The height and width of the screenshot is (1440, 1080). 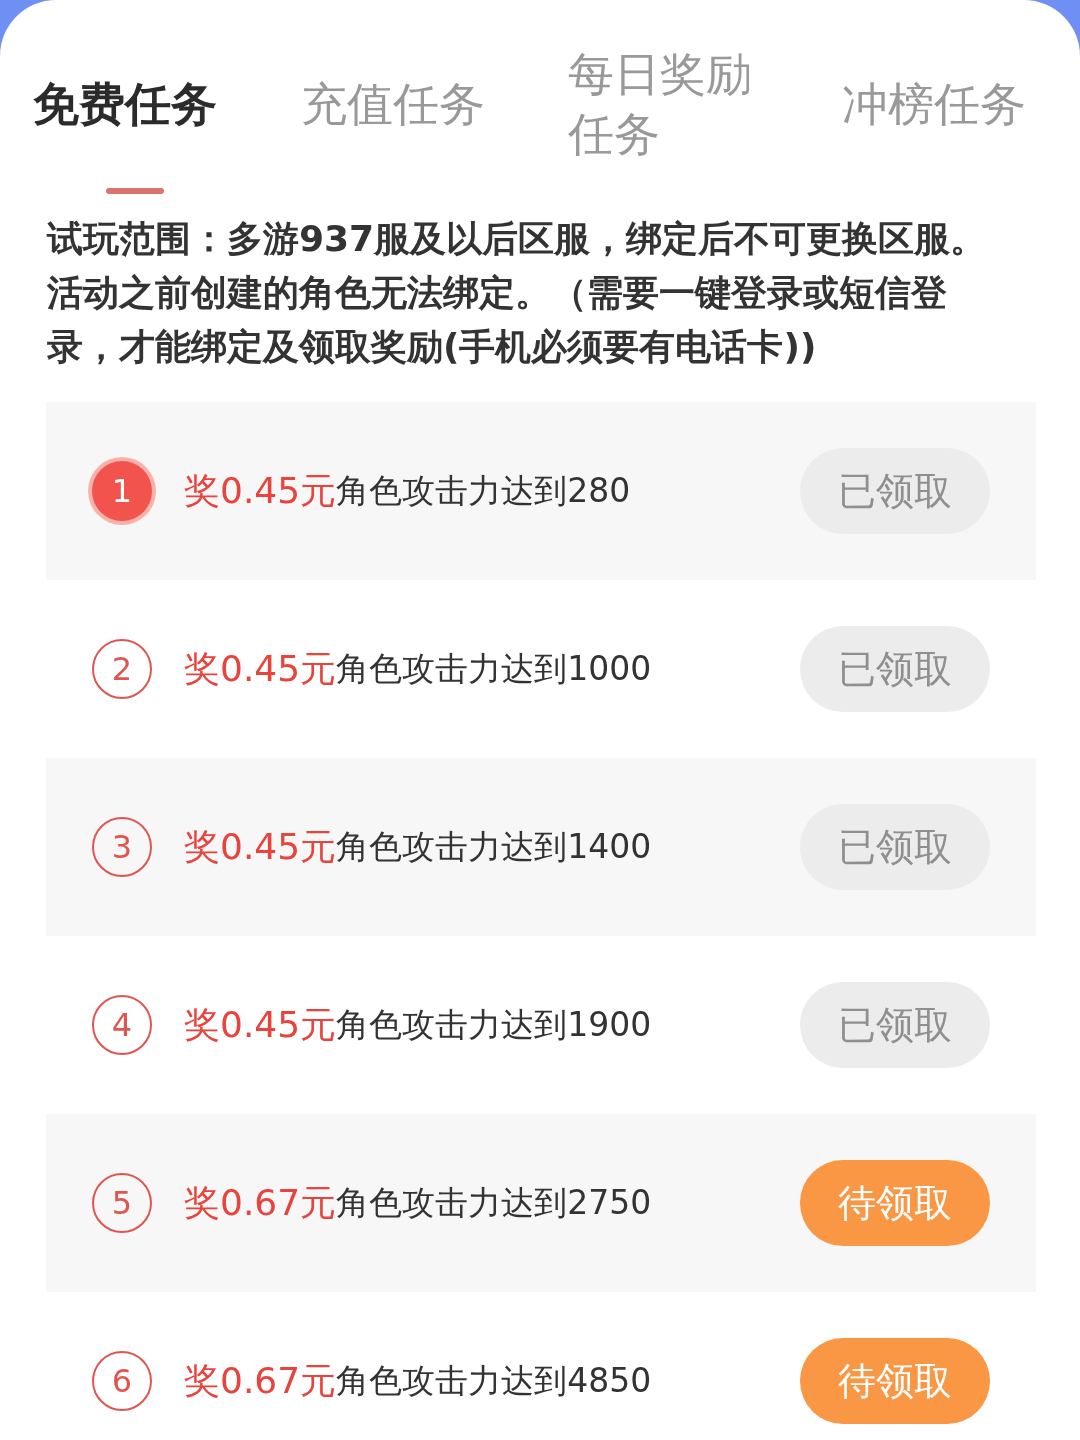 What do you see at coordinates (494, 668) in the screenshot?
I see `task-condition: 角色攻击力达到1000` at bounding box center [494, 668].